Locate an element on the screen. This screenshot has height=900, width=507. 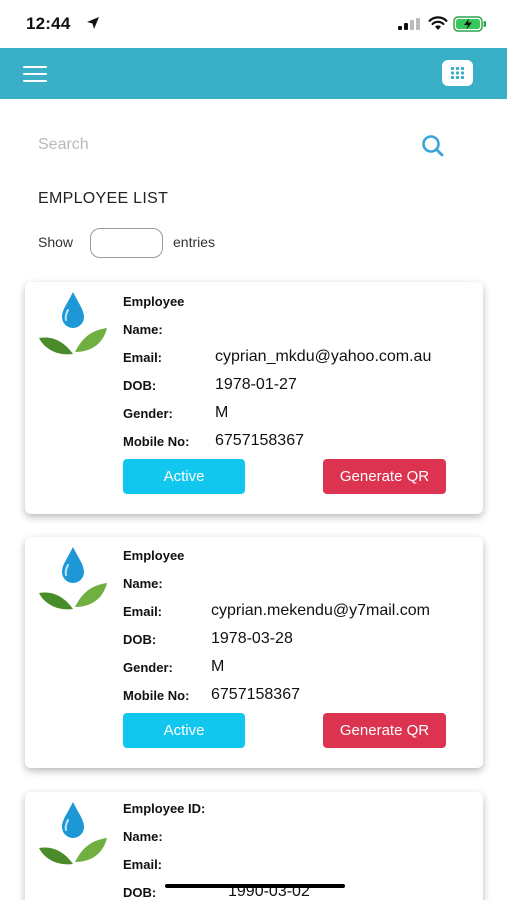
email-value: cyprian_mkdu@yahoo.com.au is located at coordinates (323, 356).